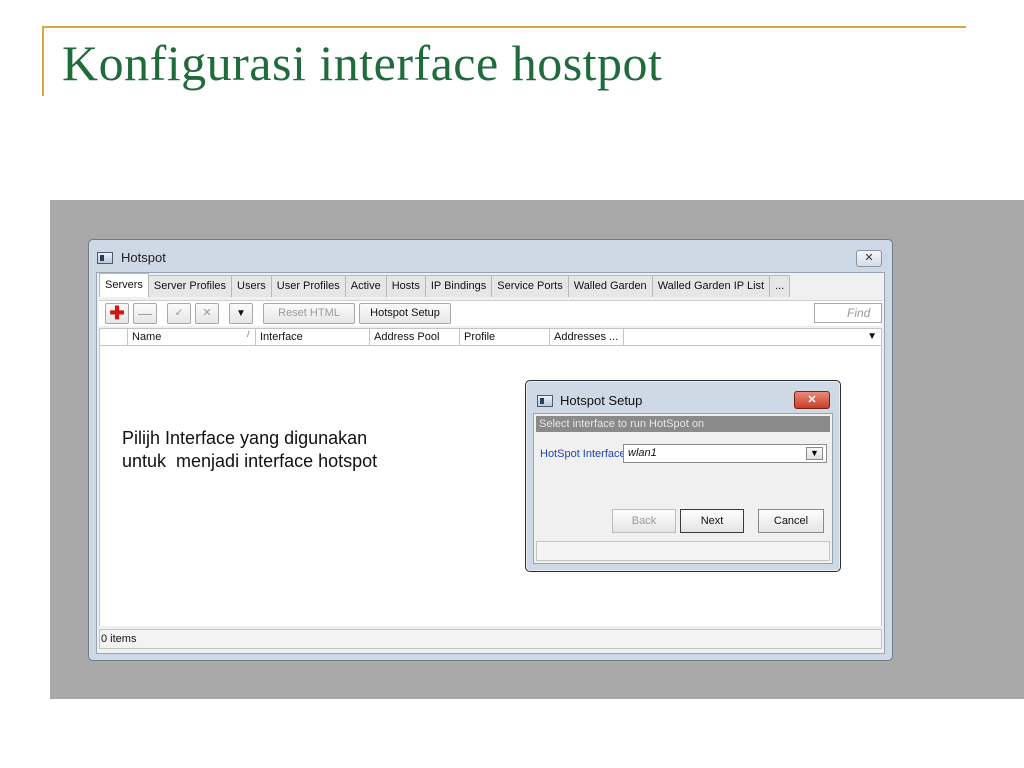 The height and width of the screenshot is (768, 1024). I want to click on window-title: Hotspot, so click(143, 257).